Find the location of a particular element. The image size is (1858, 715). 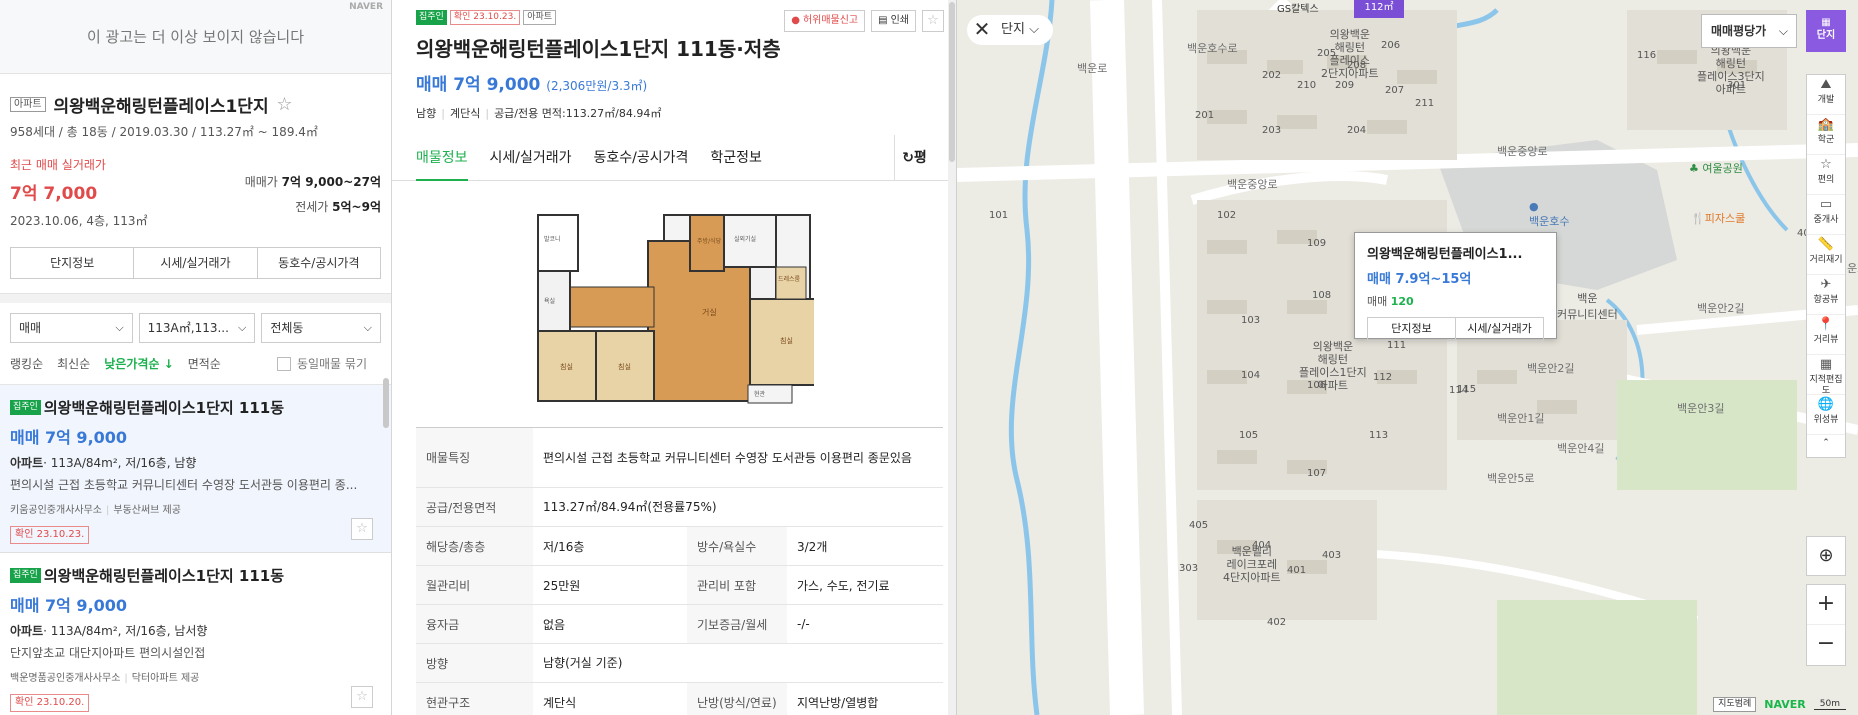

map-legend-button: 지도범례 is located at coordinates (1735, 704).